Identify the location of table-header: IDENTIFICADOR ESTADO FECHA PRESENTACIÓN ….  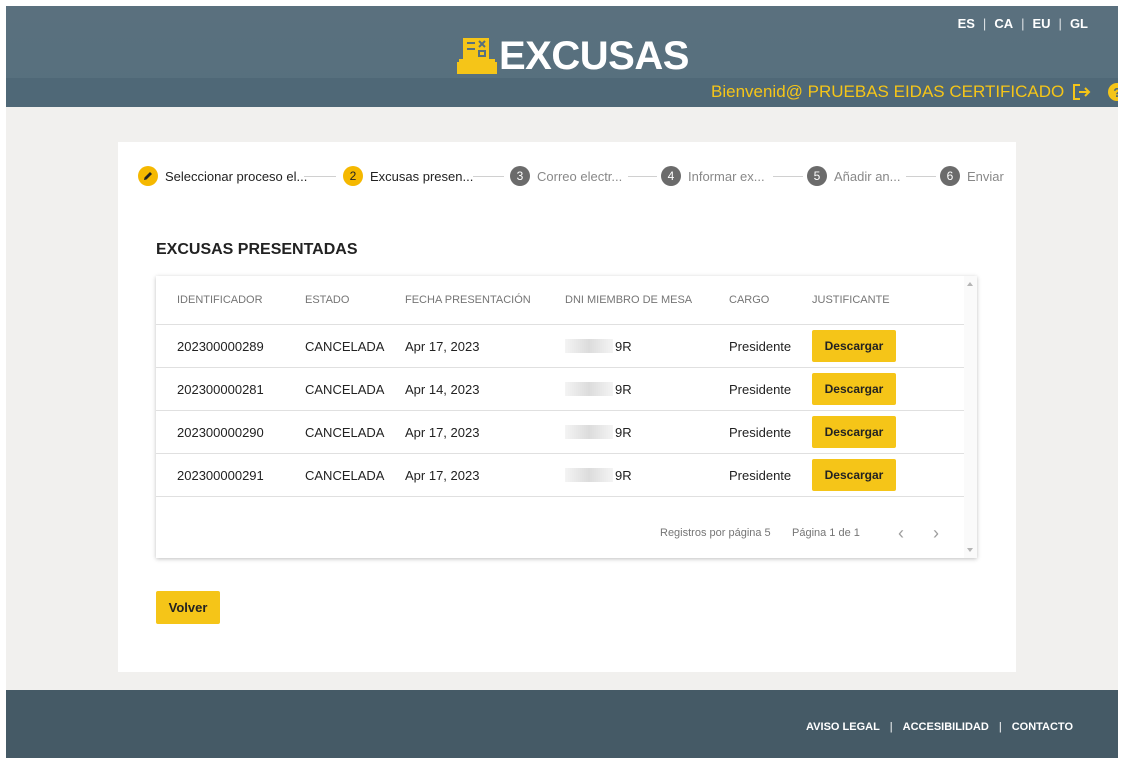
(560, 300).